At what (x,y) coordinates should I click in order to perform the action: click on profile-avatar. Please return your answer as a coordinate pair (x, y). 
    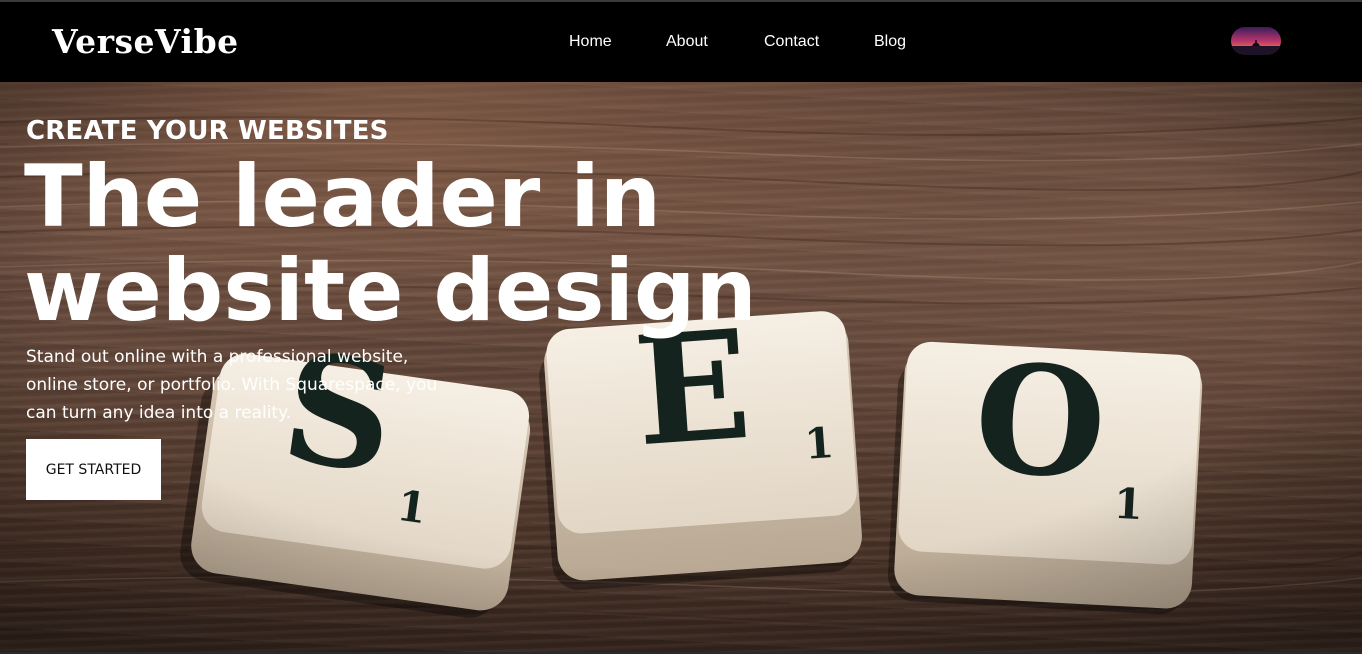
    Looking at the image, I should click on (1256, 41).